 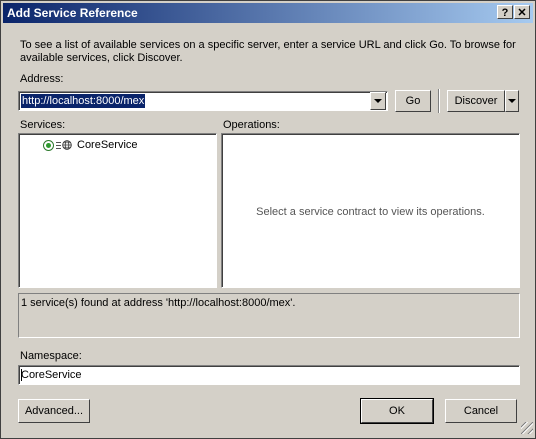 I want to click on services-tree: CoreService, so click(x=117, y=210).